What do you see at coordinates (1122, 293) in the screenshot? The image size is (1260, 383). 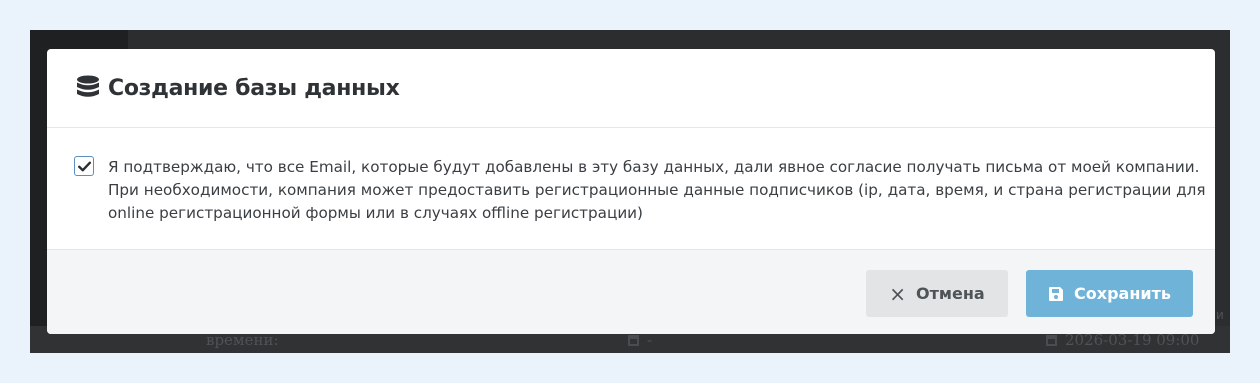 I see `save-button-label: Сохранить` at bounding box center [1122, 293].